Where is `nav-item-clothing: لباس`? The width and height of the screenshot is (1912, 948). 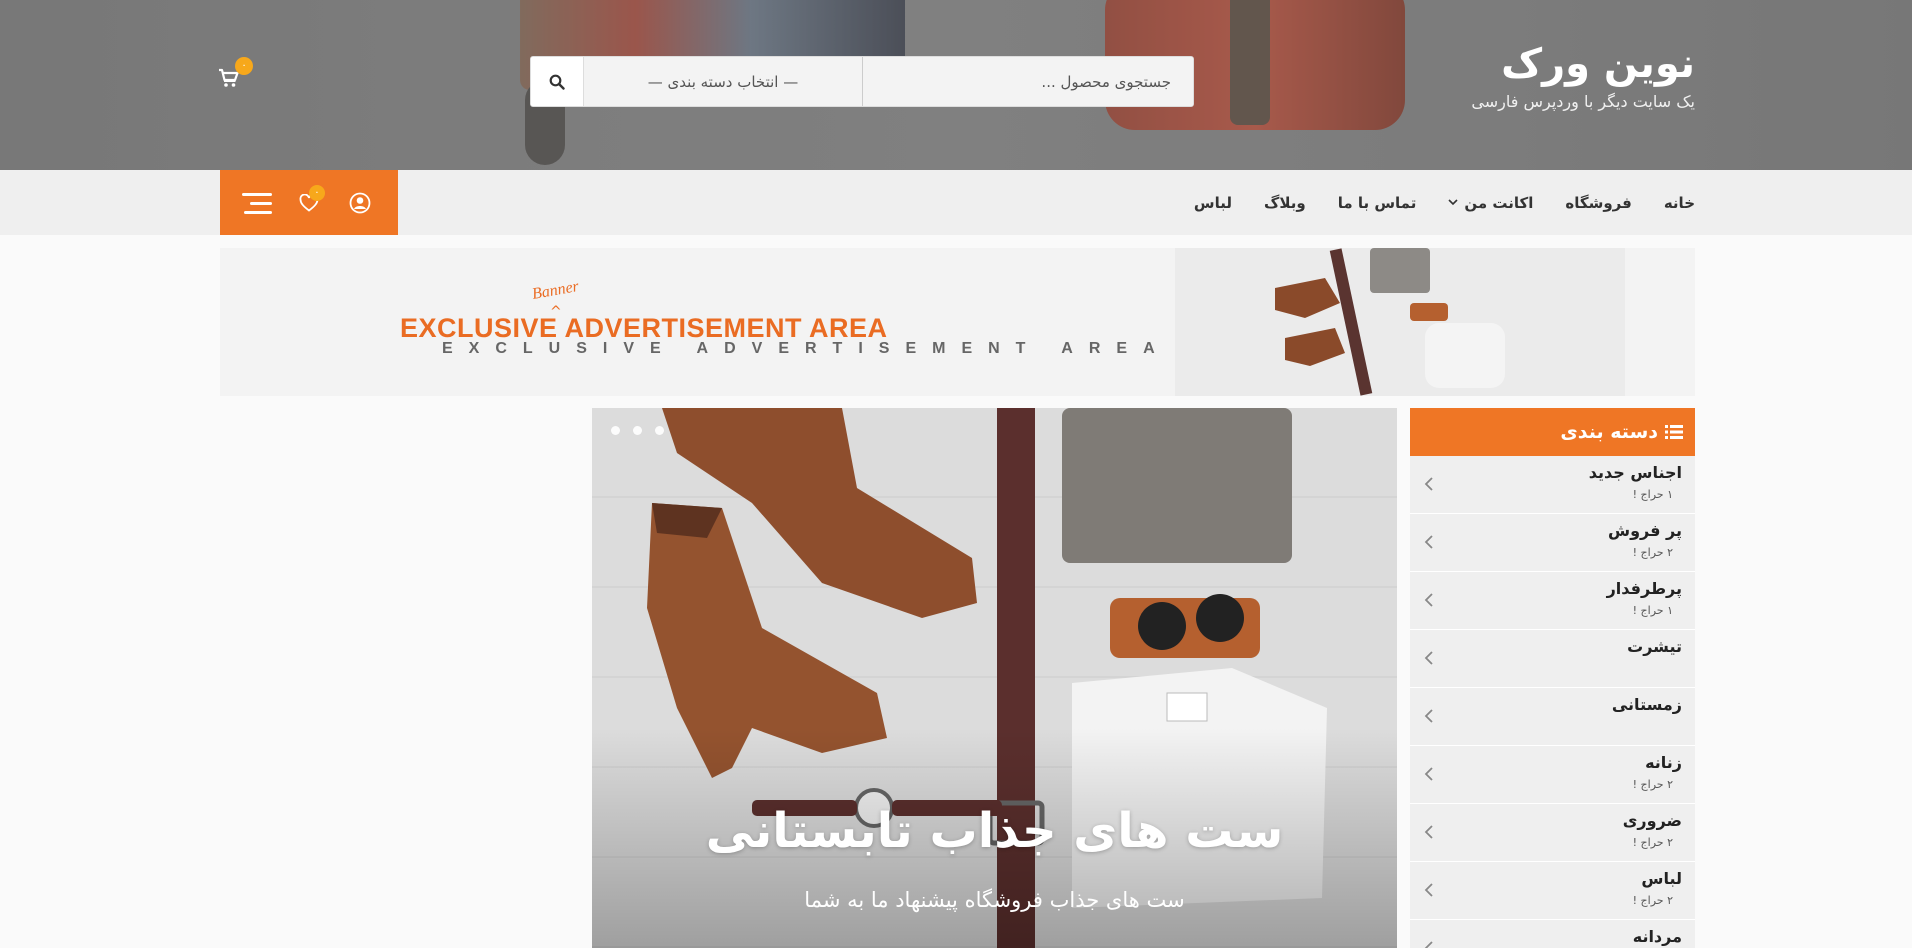
nav-item-clothing: لباس is located at coordinates (1213, 203).